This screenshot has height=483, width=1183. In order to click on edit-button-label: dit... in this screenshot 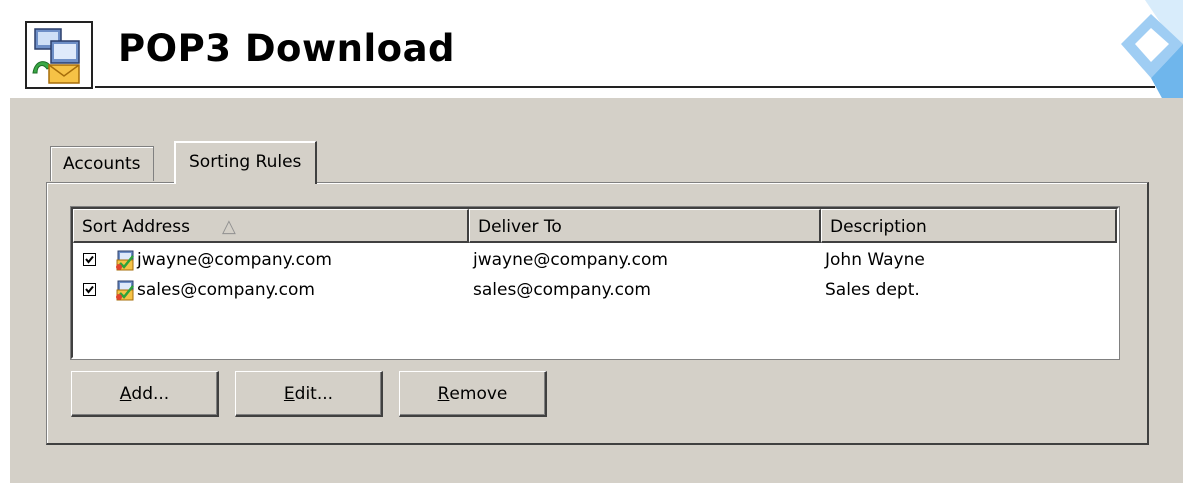, I will do `click(314, 393)`.